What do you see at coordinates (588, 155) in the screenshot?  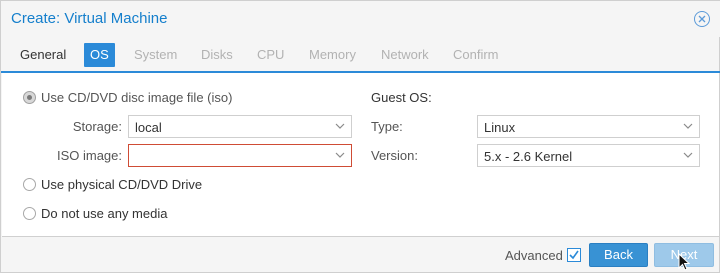 I see `guest-version-combo: 5.x - 2.6 Kernel` at bounding box center [588, 155].